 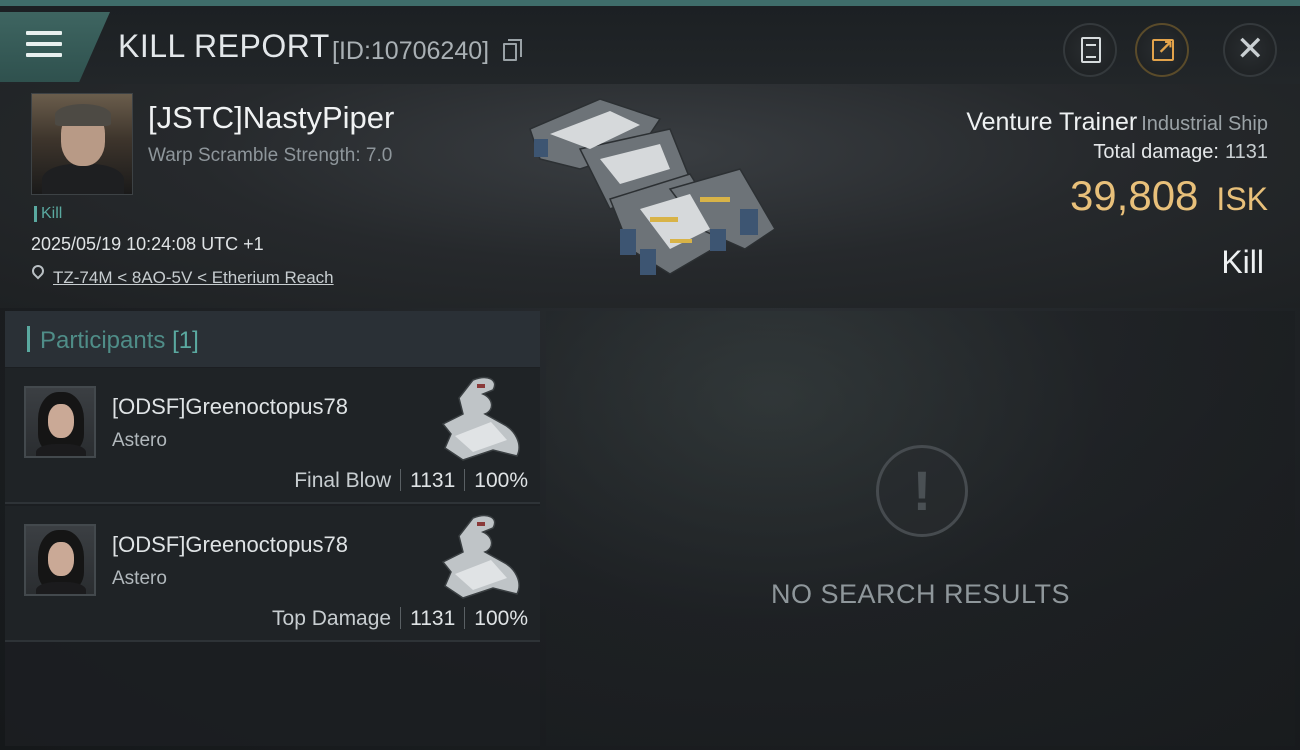 I want to click on kill-location-link: TZ-74M < 8AO-5V < Etherium Reach, so click(x=193, y=278).